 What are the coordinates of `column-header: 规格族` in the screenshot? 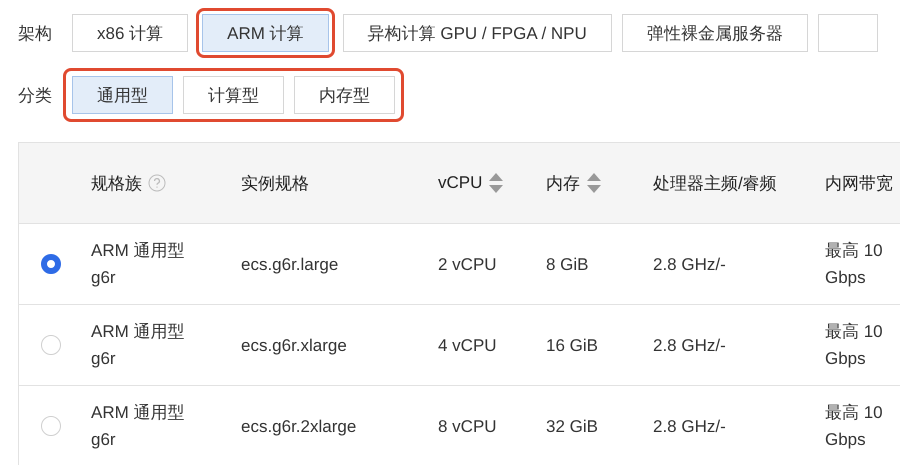 It's located at (116, 183).